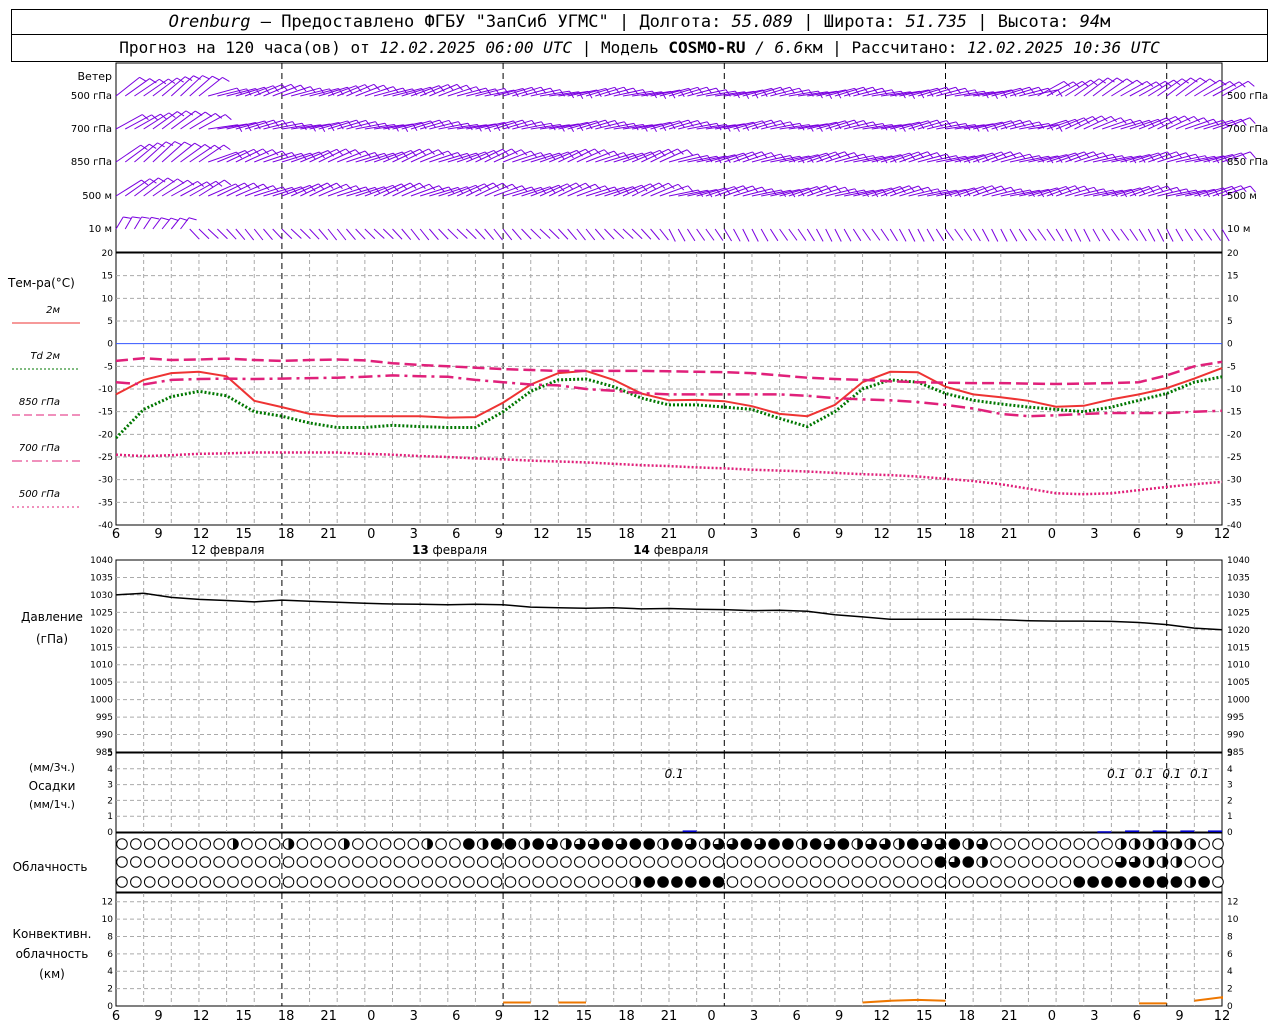 Image resolution: width=1280 pixels, height=1024 pixels. Describe the element at coordinates (328, 1016) in the screenshot. I see `hour-label: 21` at that location.